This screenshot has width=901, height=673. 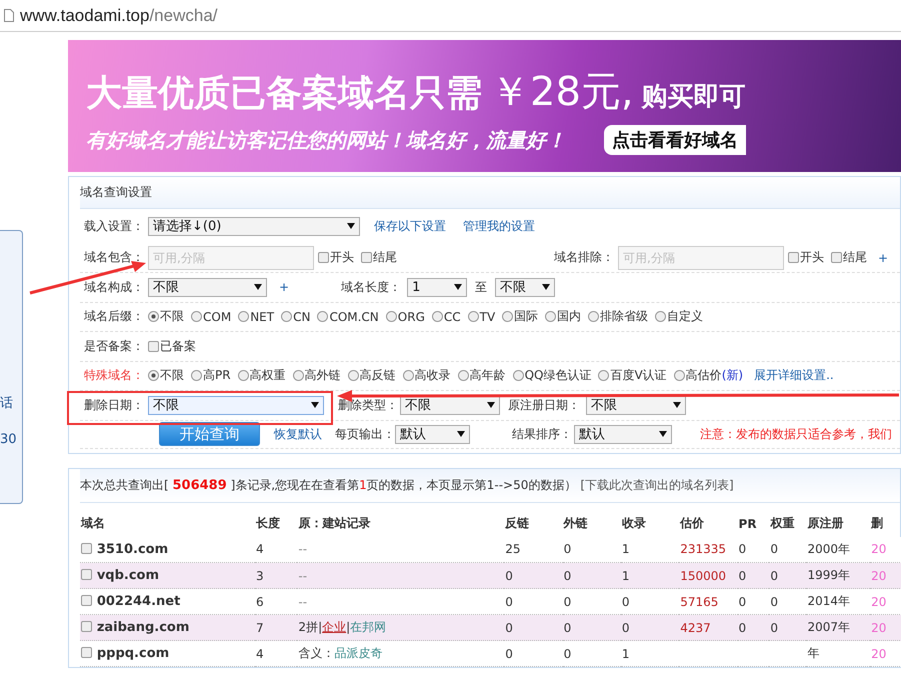 I want to click on price-cell: 150000, so click(x=708, y=575).